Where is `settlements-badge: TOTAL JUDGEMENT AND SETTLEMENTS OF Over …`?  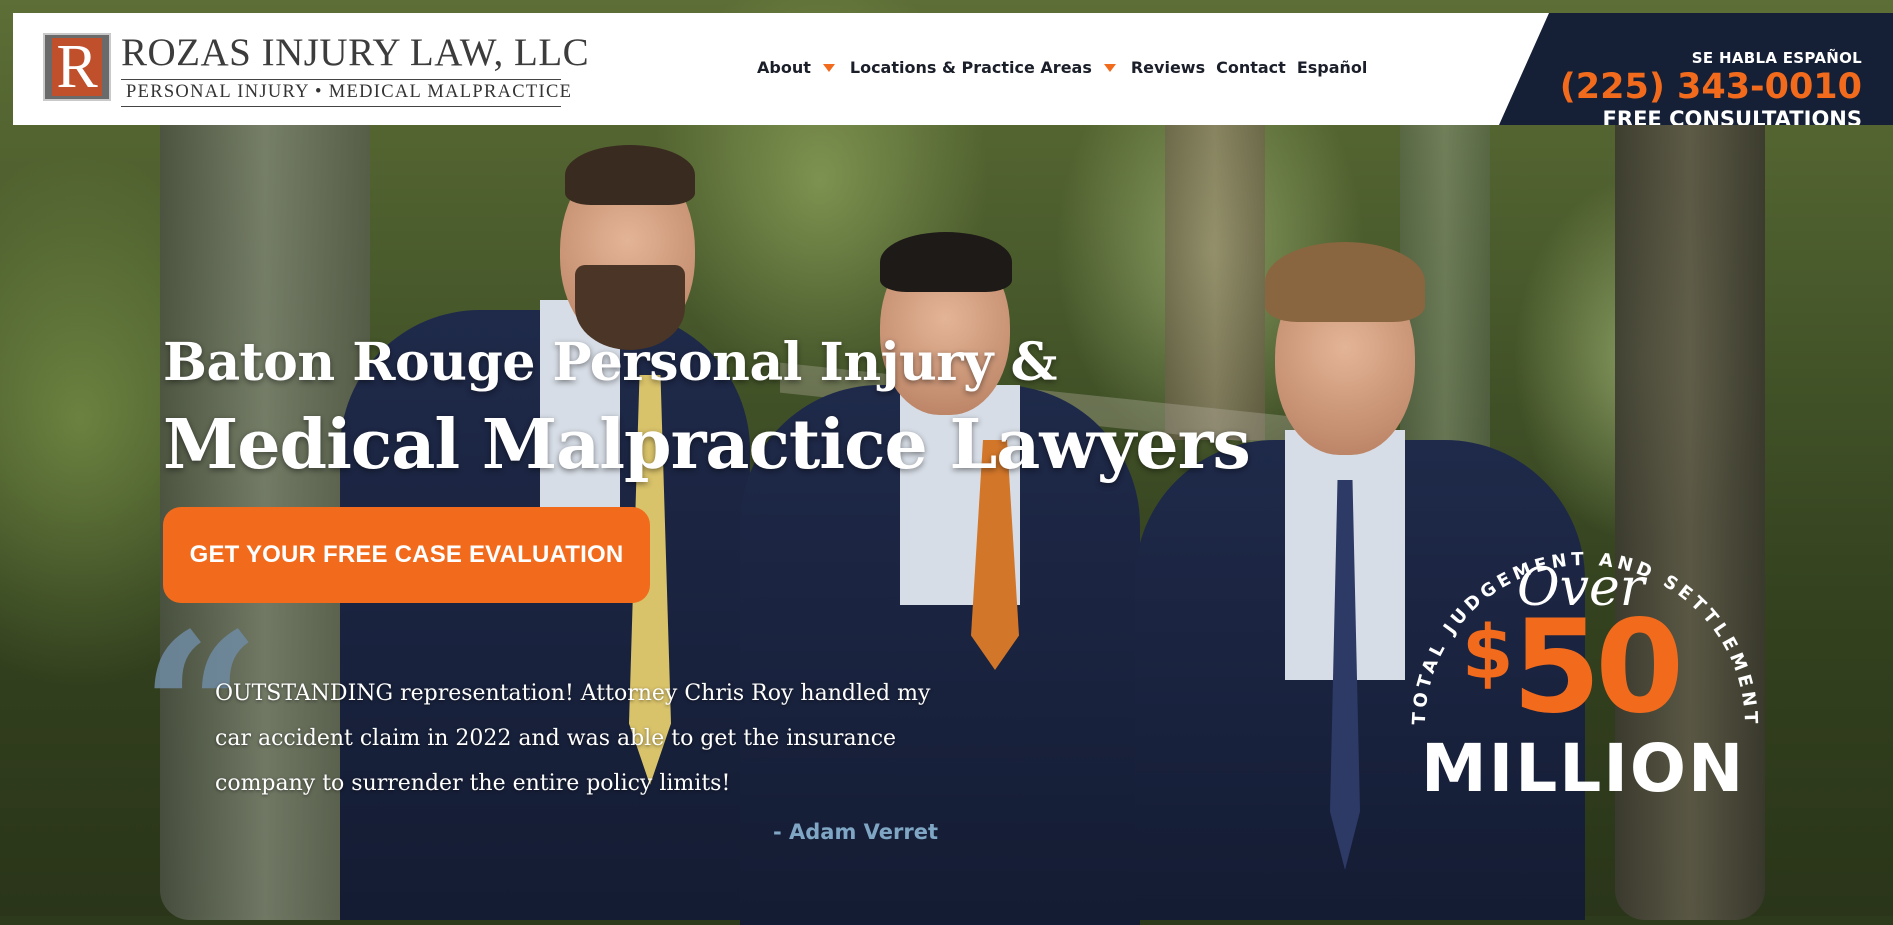
settlements-badge: TOTAL JUDGEMENT AND SETTLEMENTS OF Over … is located at coordinates (1585, 668).